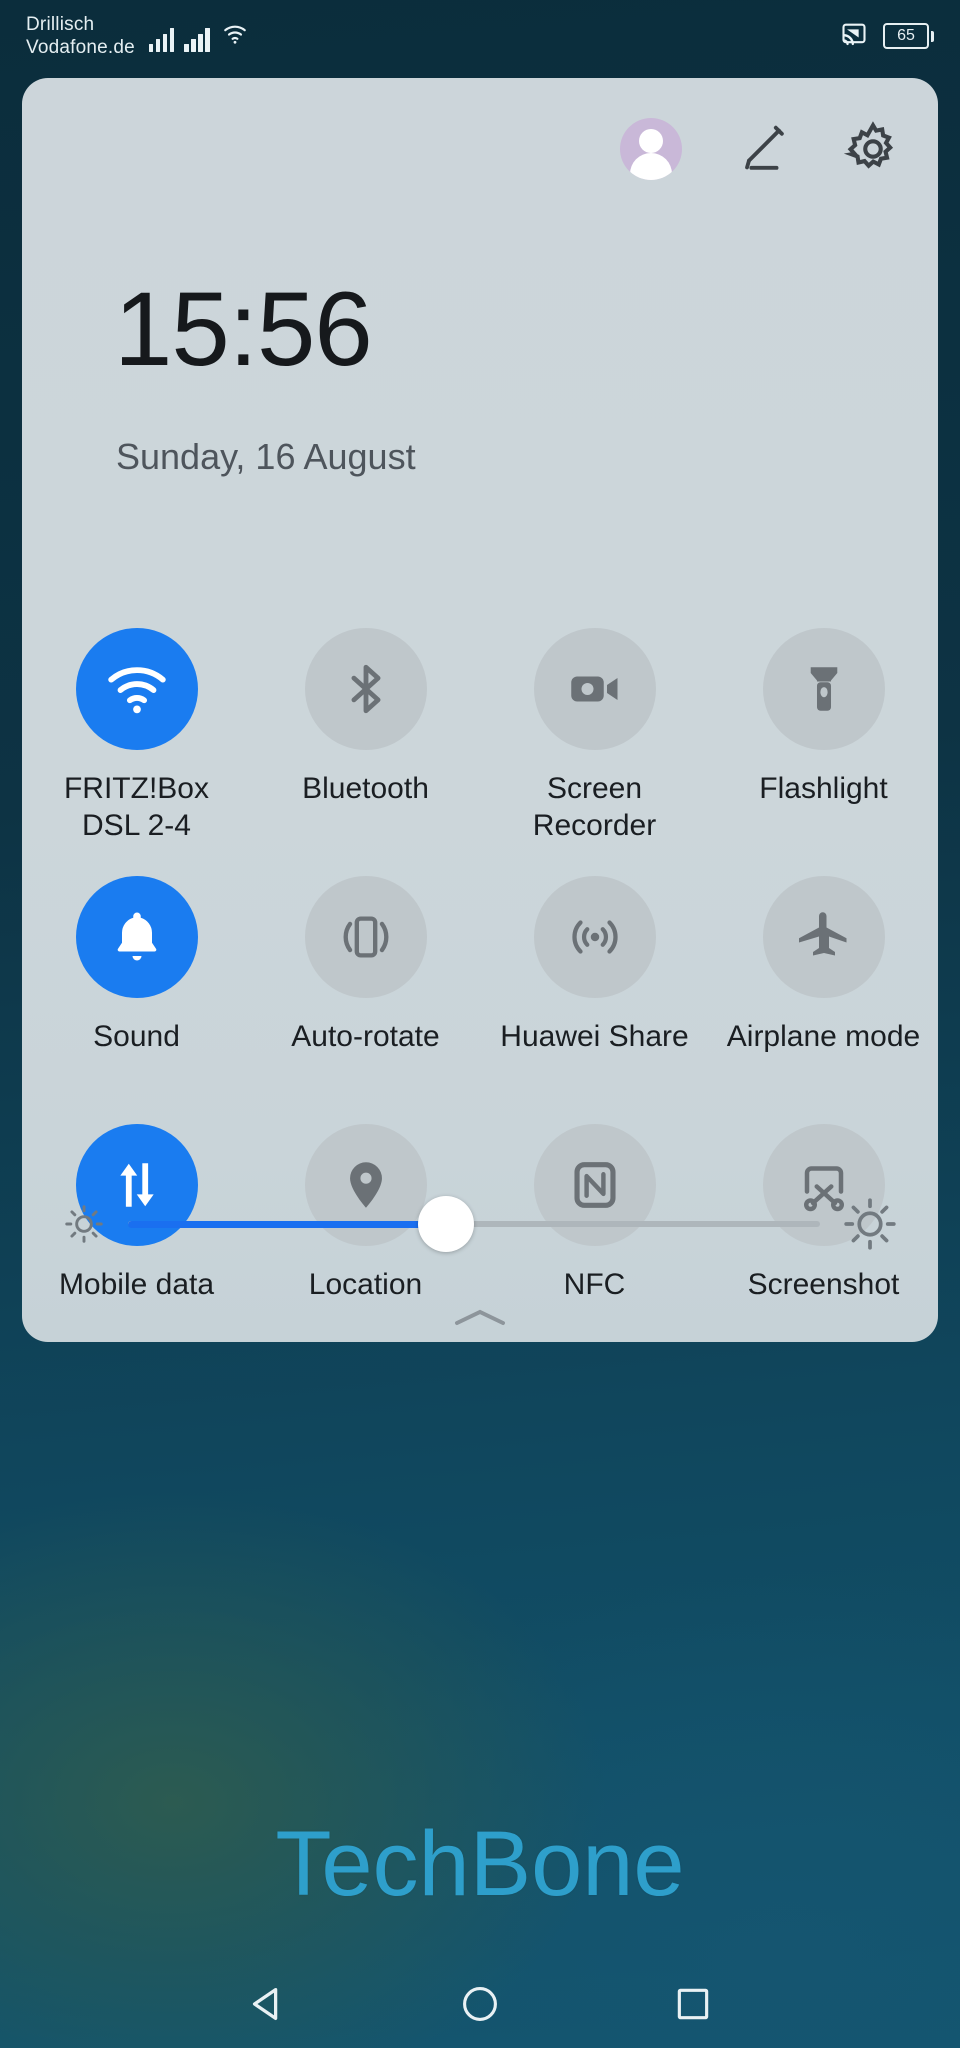 The height and width of the screenshot is (2048, 960). Describe the element at coordinates (873, 149) in the screenshot. I see `gear-icon` at that location.